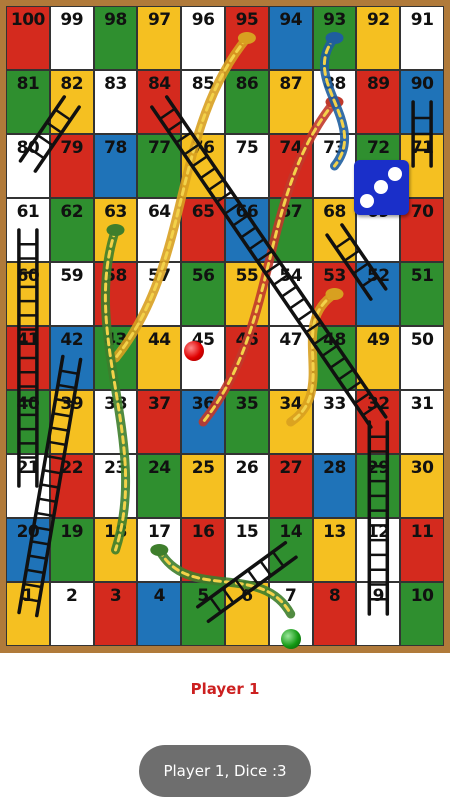 The image size is (450, 800). Describe the element at coordinates (247, 148) in the screenshot. I see `cell-number: 75` at that location.